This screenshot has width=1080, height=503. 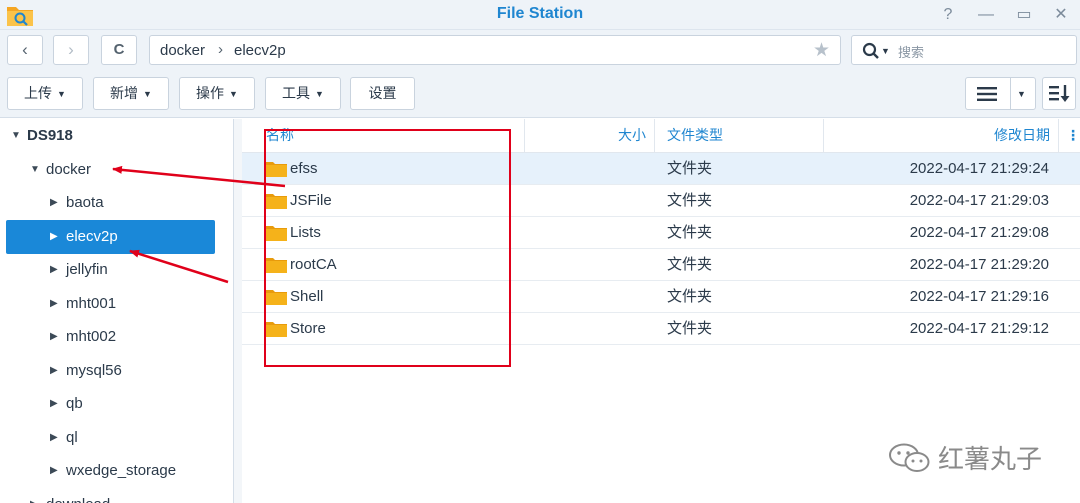 What do you see at coordinates (990, 459) in the screenshot?
I see `watermark-text: 红薯丸子` at bounding box center [990, 459].